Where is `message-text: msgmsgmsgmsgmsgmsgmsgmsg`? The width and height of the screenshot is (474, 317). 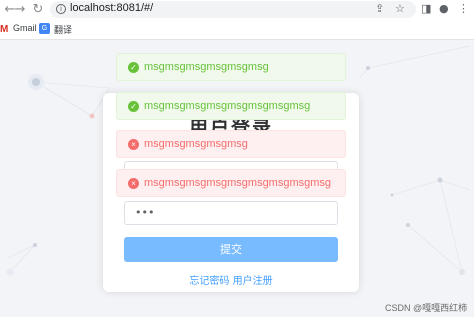
message-text: msgmsgmsgmsgmsgmsgmsgmsg is located at coordinates (227, 106).